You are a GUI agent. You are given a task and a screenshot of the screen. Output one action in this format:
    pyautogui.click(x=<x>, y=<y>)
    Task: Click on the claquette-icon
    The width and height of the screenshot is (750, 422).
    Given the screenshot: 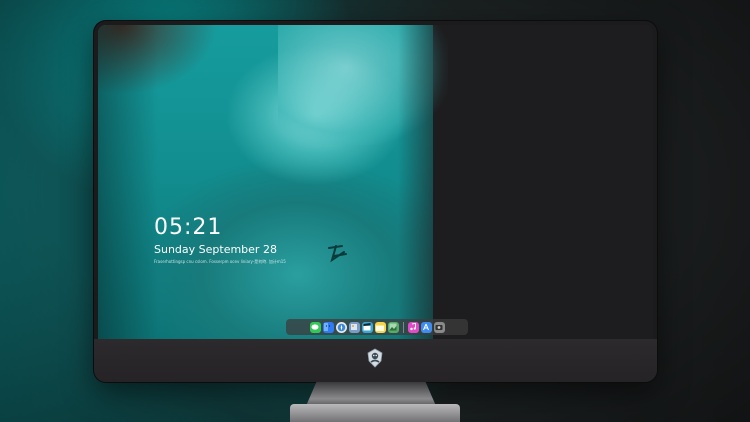 What is the action you would take?
    pyautogui.click(x=367, y=327)
    